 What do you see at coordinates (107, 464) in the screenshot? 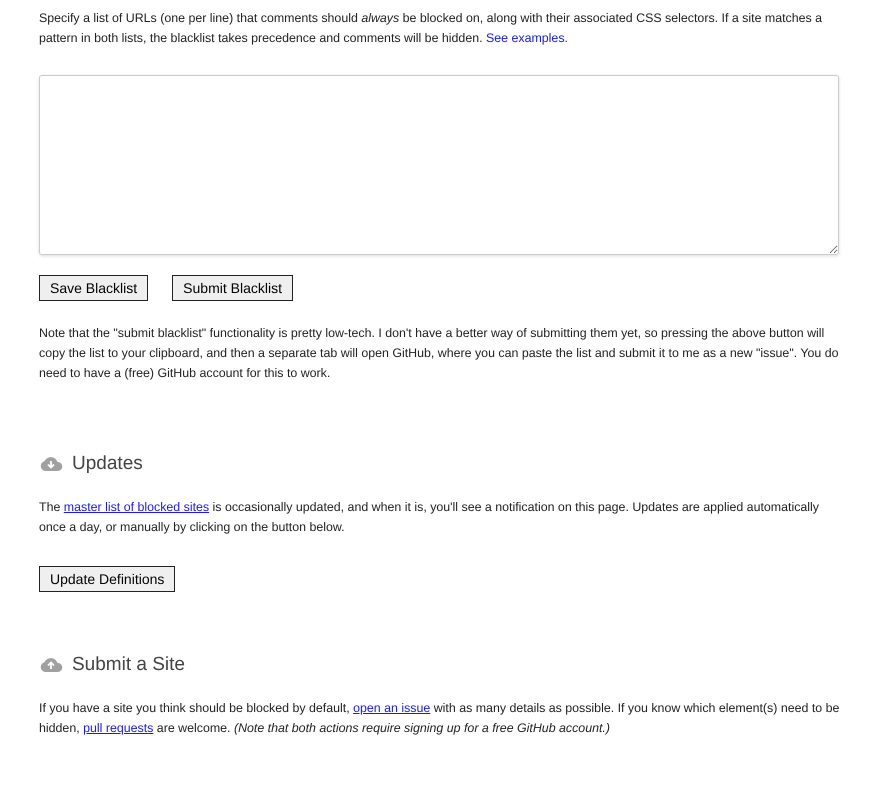
I see `section-heading: Updates` at bounding box center [107, 464].